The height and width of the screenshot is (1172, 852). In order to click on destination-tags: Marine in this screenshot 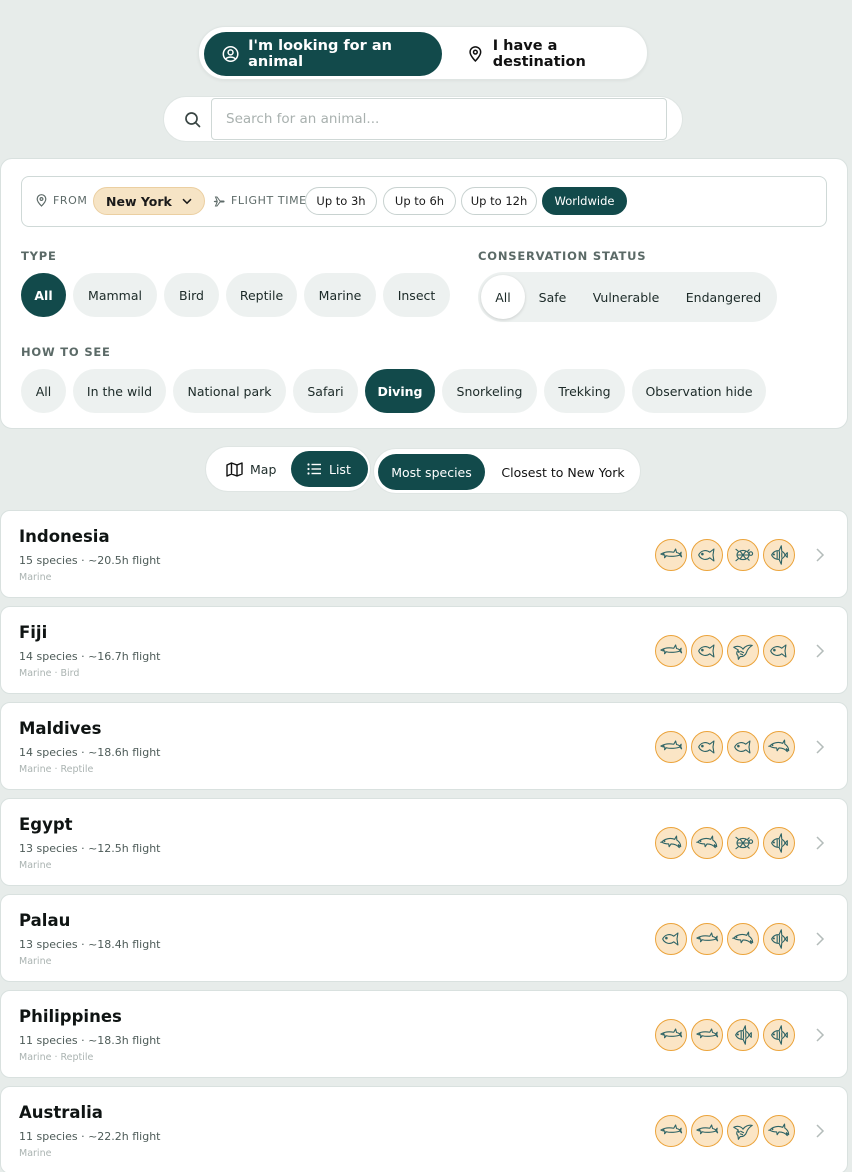, I will do `click(35, 1153)`.